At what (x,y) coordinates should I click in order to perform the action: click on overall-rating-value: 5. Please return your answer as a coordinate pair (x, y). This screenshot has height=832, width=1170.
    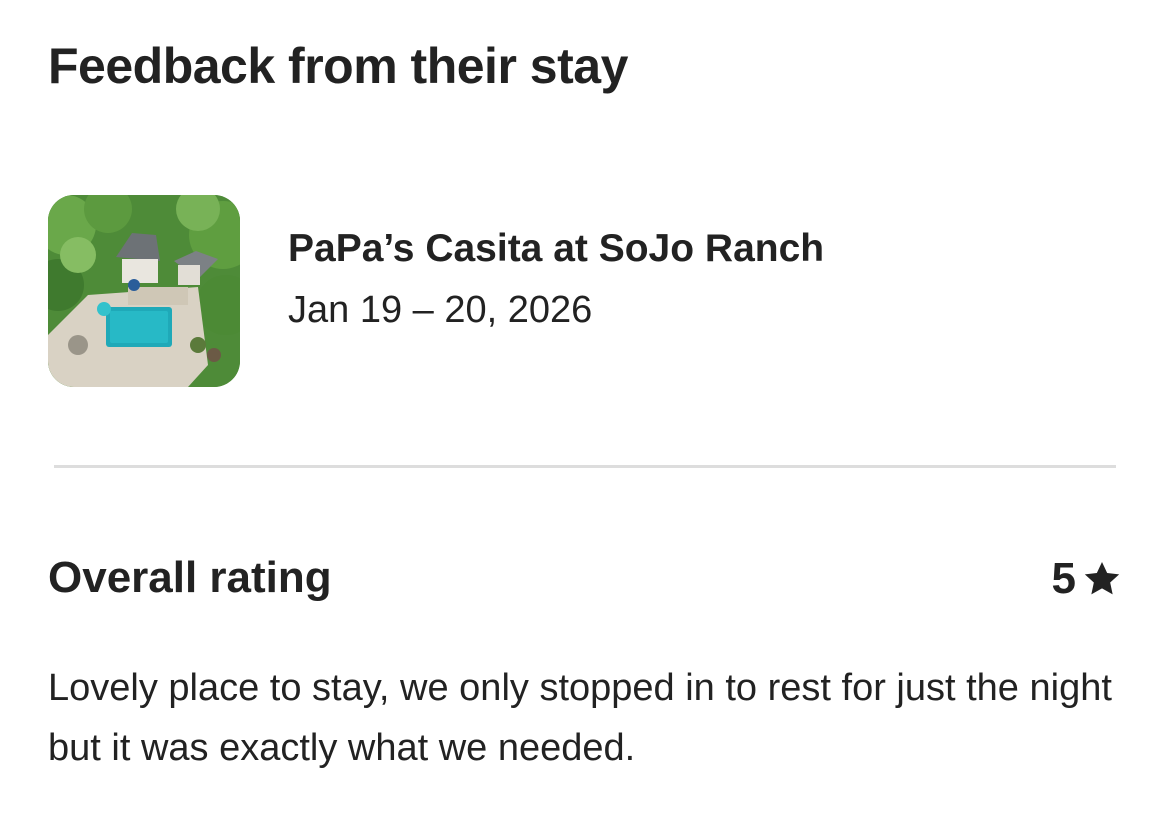
    Looking at the image, I should click on (1087, 579).